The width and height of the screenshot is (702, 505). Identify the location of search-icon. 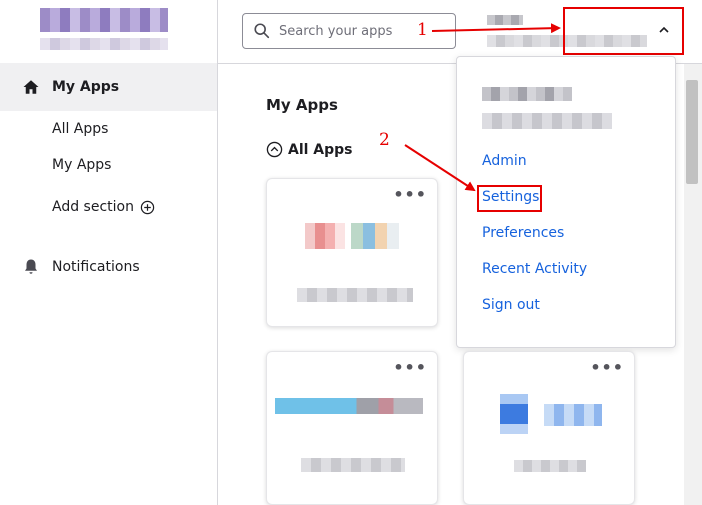
(262, 31).